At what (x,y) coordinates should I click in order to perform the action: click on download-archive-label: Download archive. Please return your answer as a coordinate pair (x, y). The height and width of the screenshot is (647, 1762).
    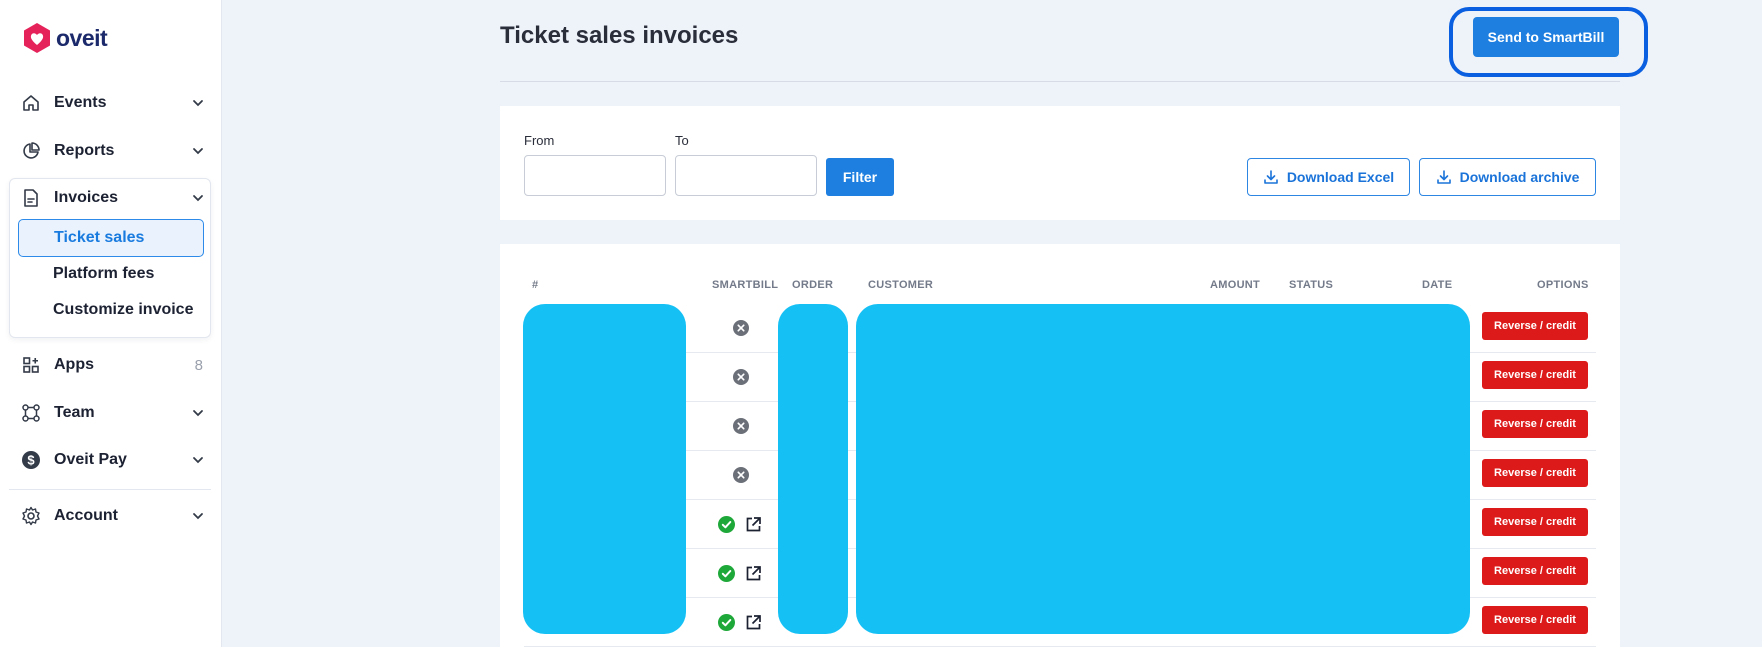
    Looking at the image, I should click on (1519, 177).